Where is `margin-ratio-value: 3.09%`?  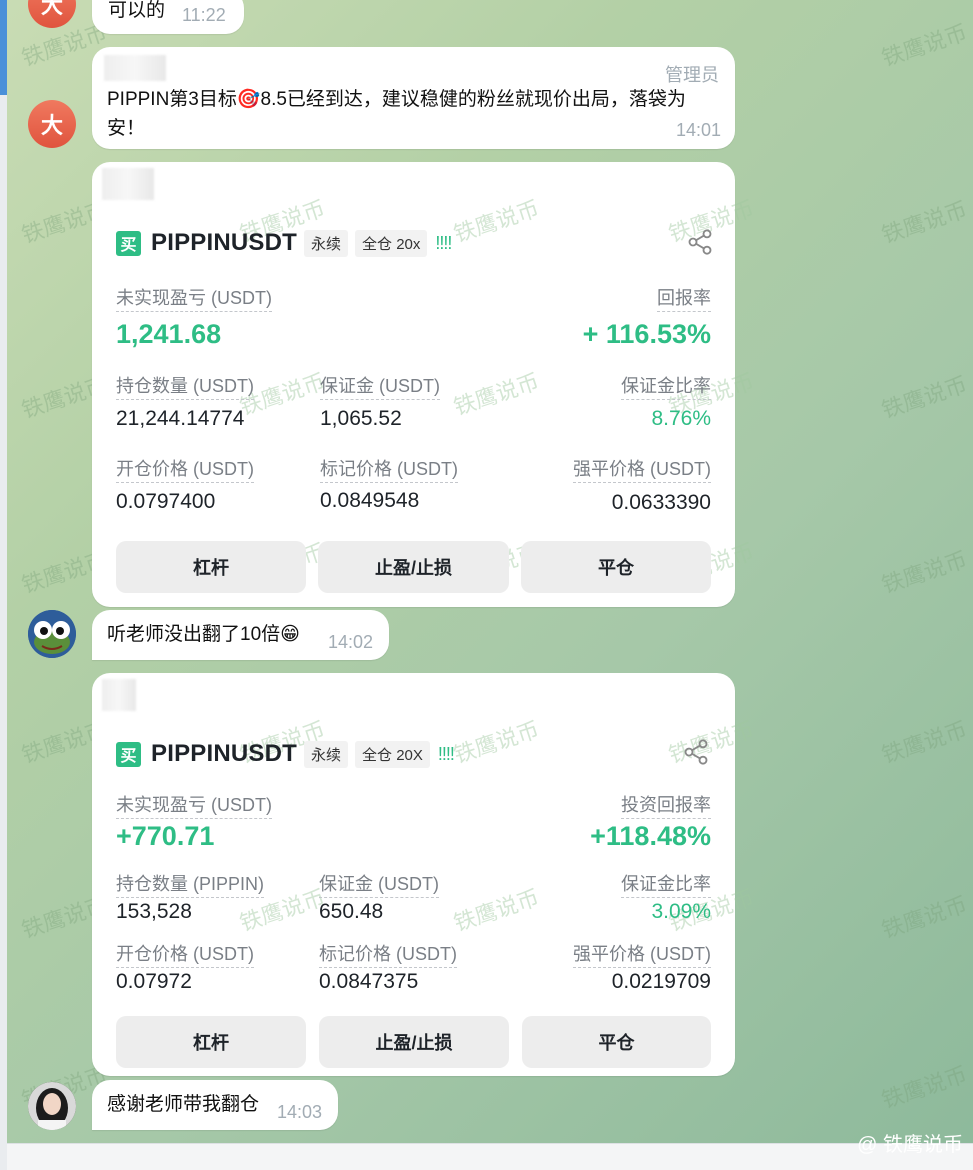 margin-ratio-value: 3.09% is located at coordinates (681, 911).